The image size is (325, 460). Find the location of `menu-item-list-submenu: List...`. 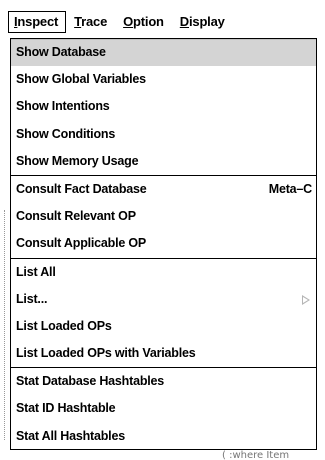

menu-item-list-submenu: List... is located at coordinates (163, 299).